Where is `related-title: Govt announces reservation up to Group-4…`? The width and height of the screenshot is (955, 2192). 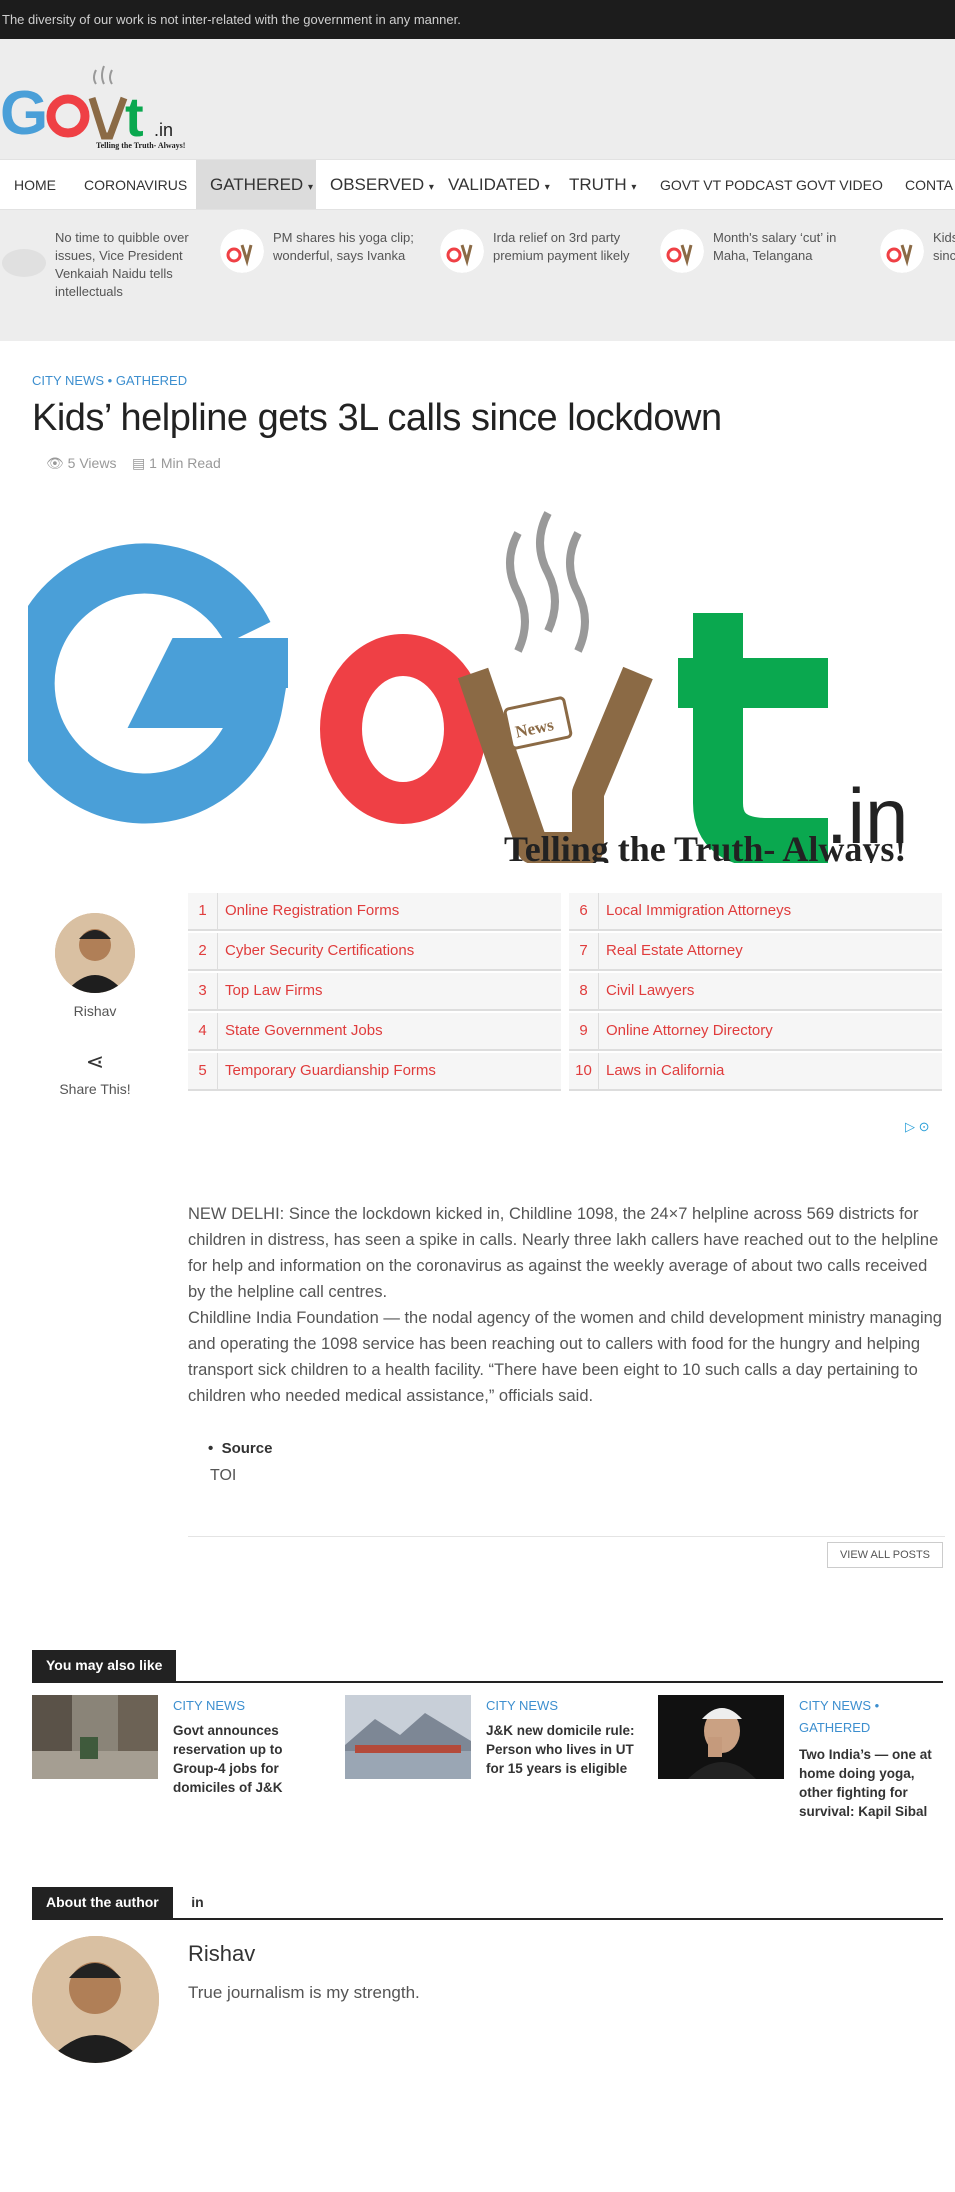
related-title: Govt announces reservation up to Group-4… is located at coordinates (248, 1759).